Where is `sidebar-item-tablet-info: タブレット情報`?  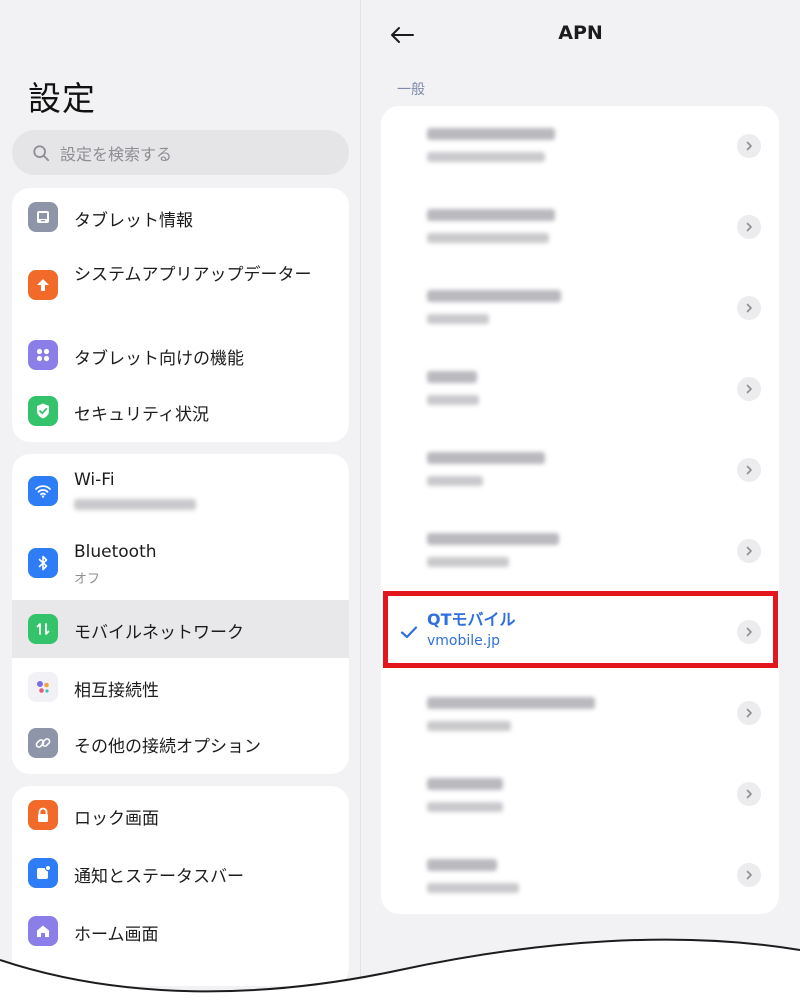 sidebar-item-tablet-info: タブレット情報 is located at coordinates (180, 217).